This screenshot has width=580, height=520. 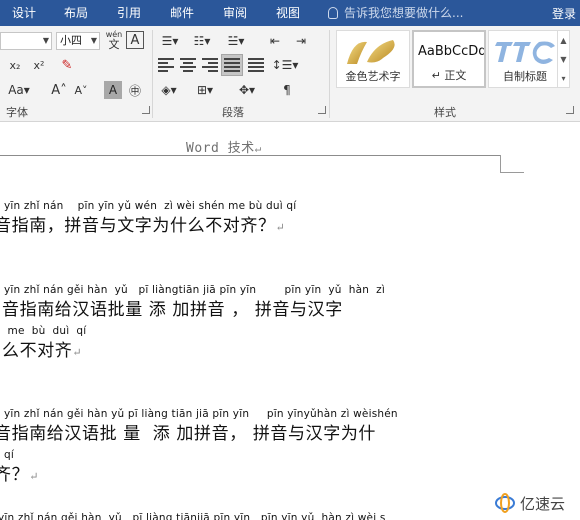 What do you see at coordinates (202, 41) in the screenshot?
I see `numbering-button: ☷▾` at bounding box center [202, 41].